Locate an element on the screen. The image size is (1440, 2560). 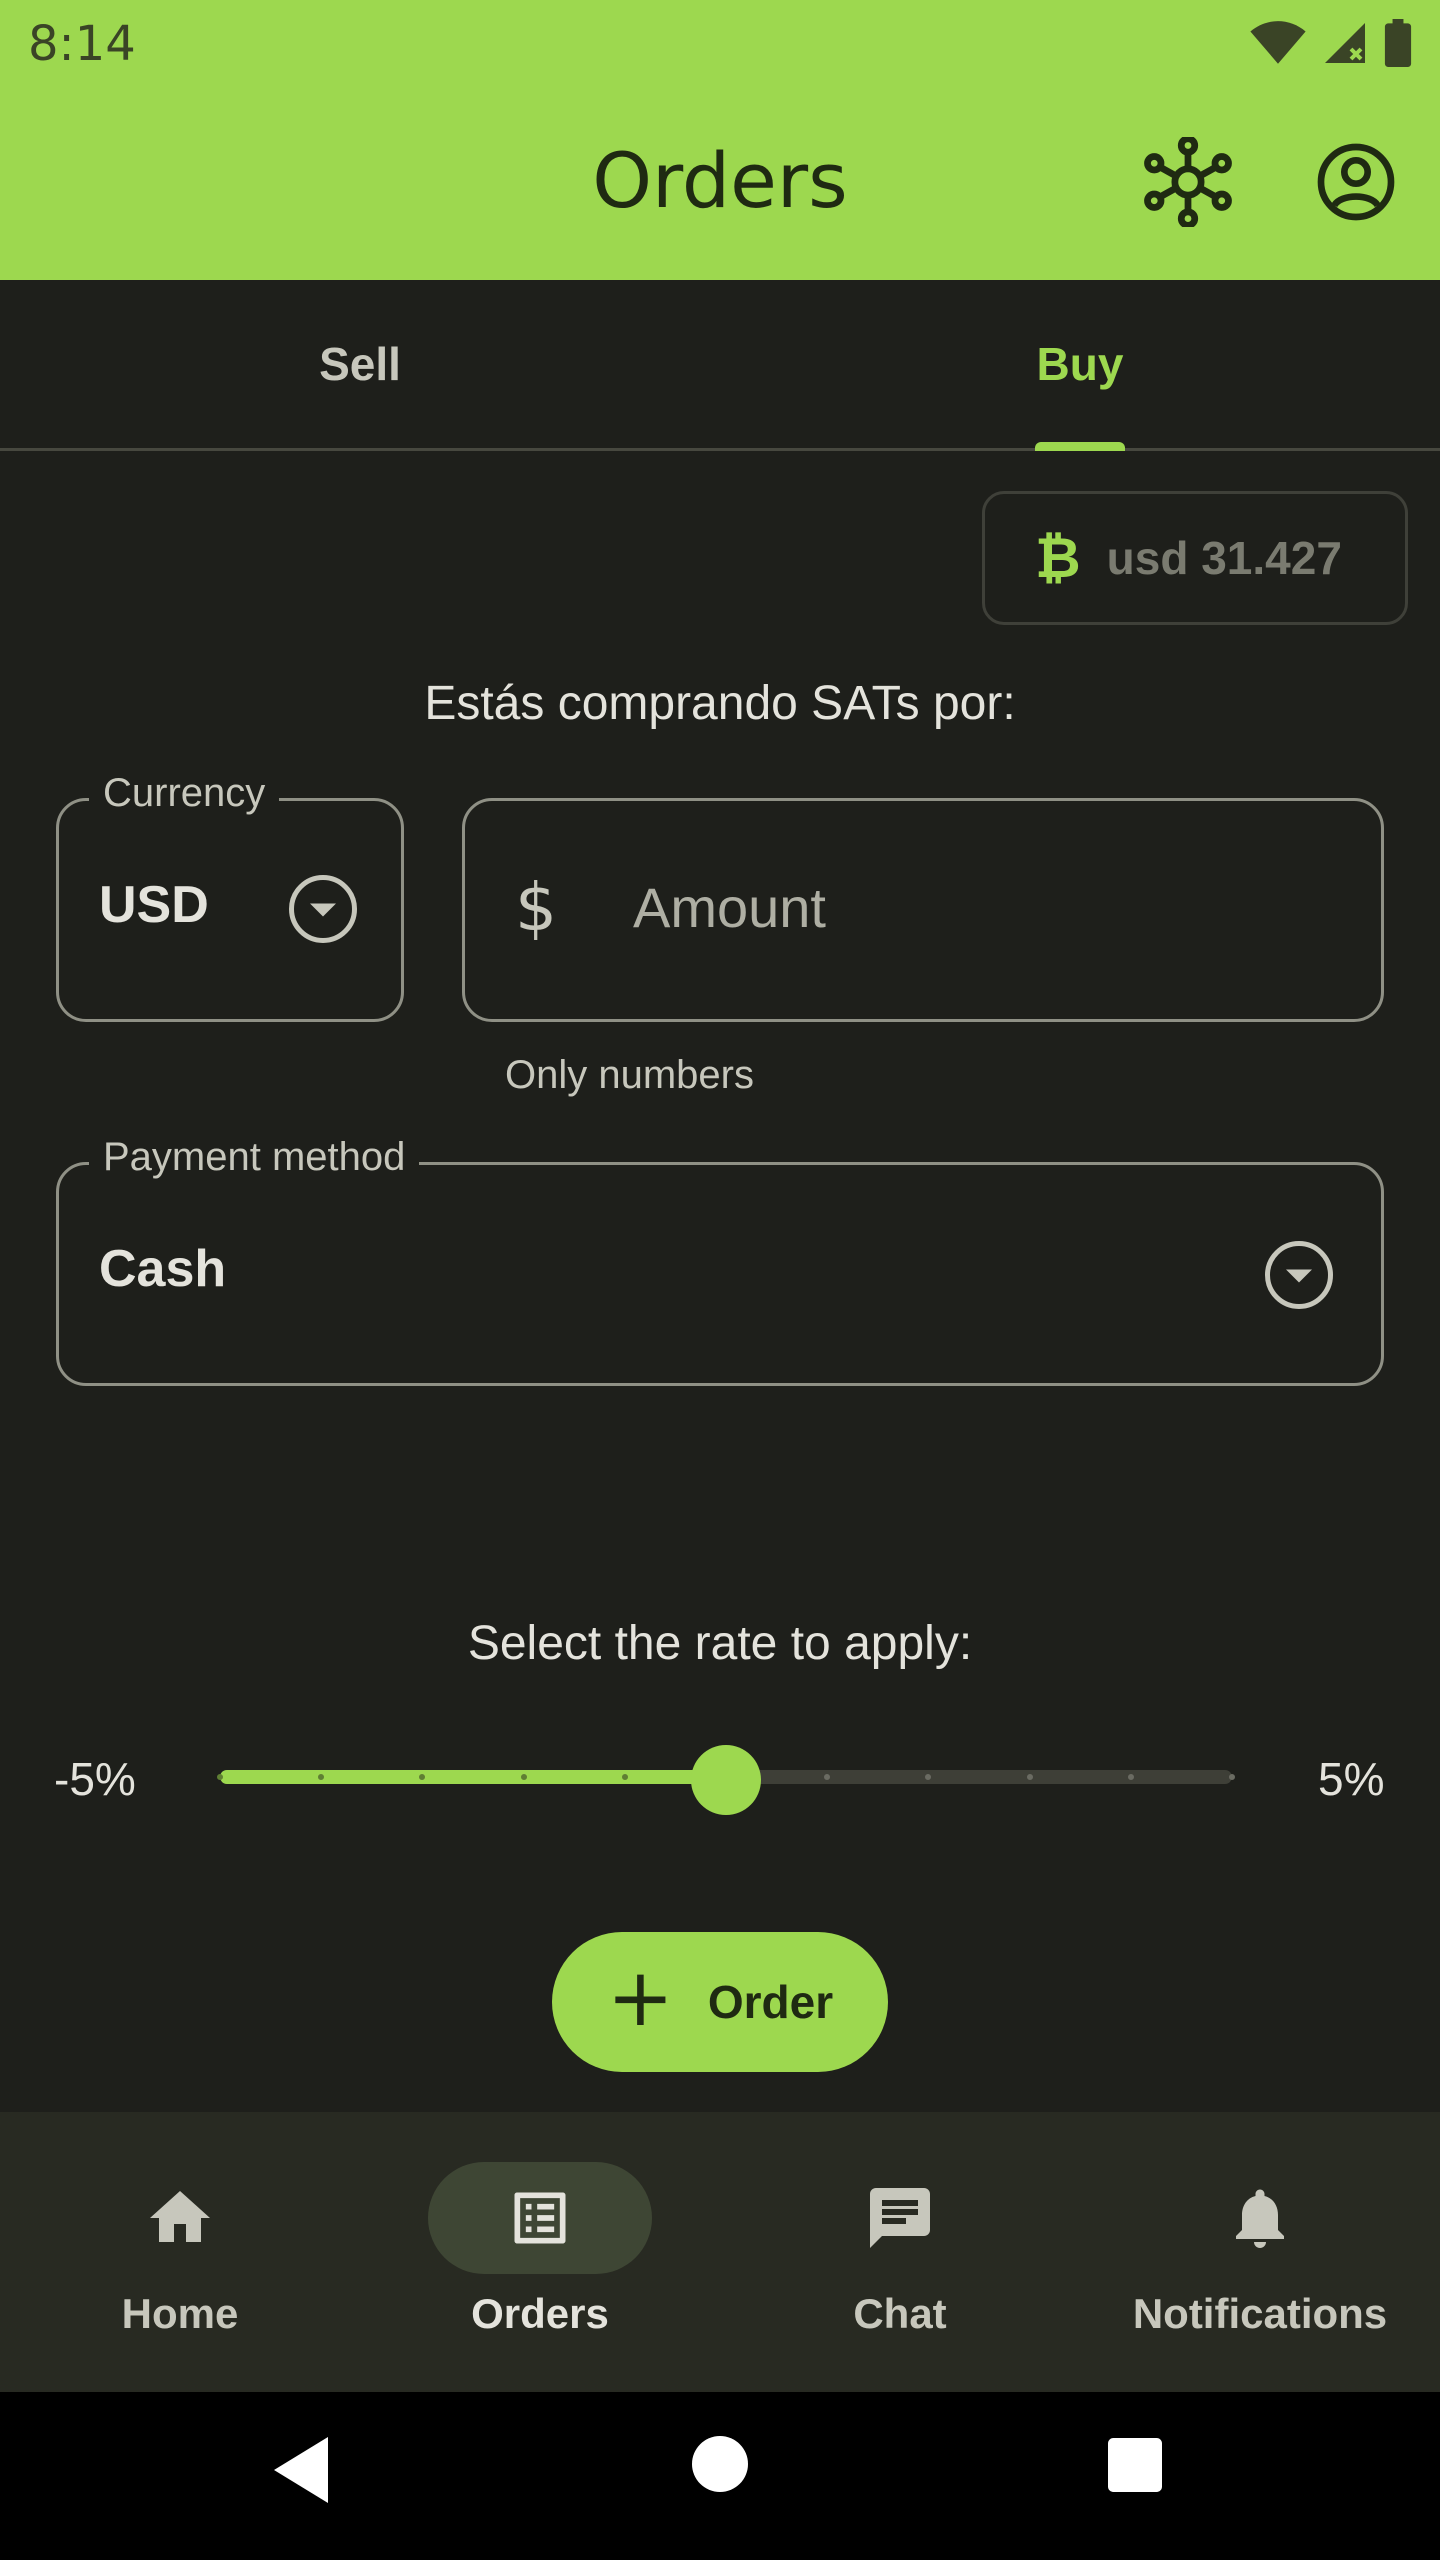
amount-placeholder: Amount is located at coordinates (729, 907).